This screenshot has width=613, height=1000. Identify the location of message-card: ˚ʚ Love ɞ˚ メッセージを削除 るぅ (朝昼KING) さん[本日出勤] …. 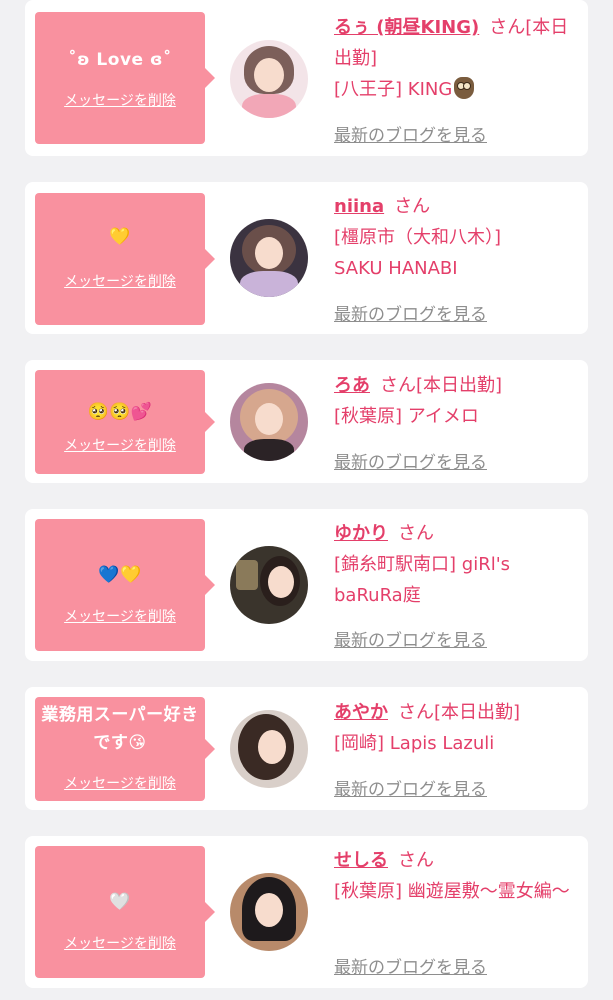
(306, 78).